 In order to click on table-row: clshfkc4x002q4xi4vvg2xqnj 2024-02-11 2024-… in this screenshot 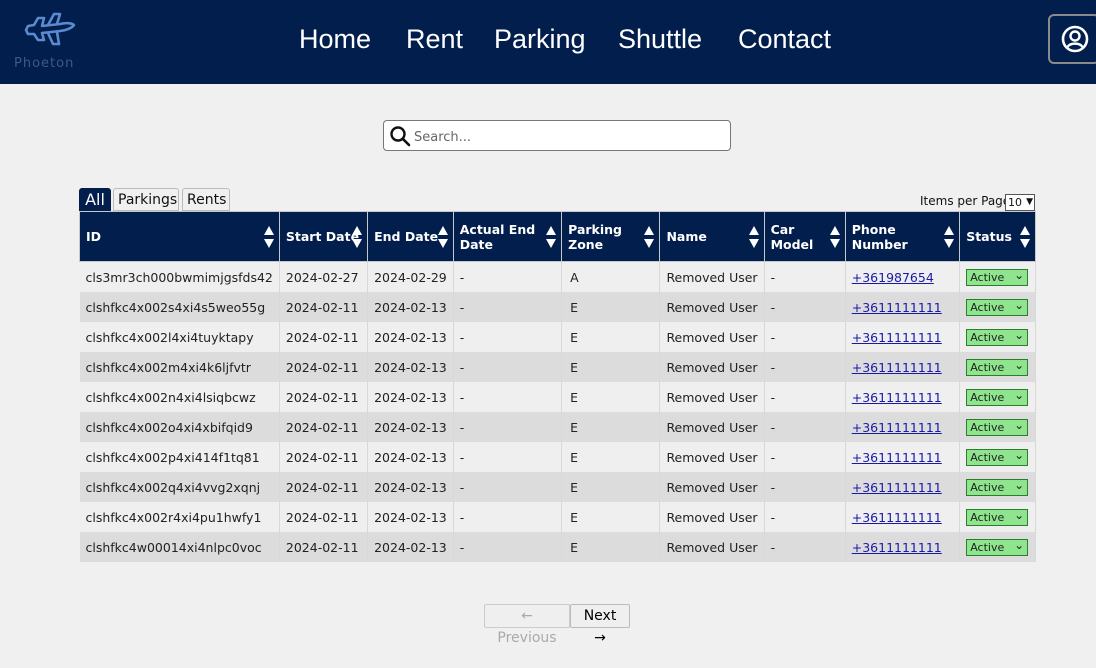, I will do `click(557, 487)`.